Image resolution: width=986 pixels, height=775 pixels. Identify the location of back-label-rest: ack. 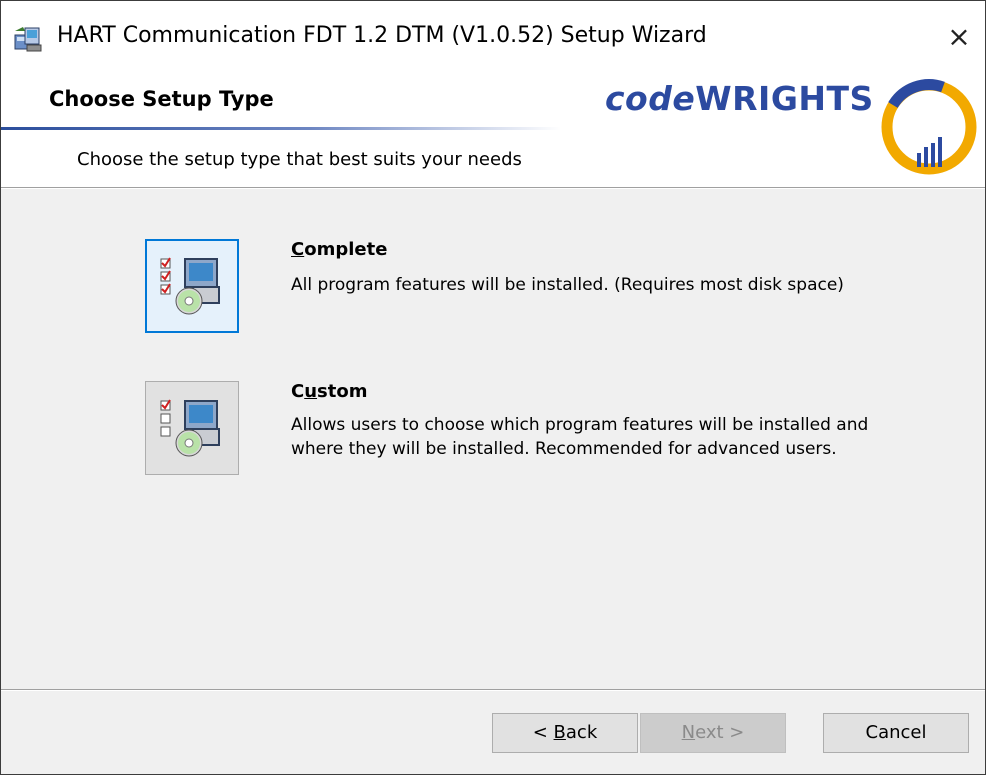
(581, 732).